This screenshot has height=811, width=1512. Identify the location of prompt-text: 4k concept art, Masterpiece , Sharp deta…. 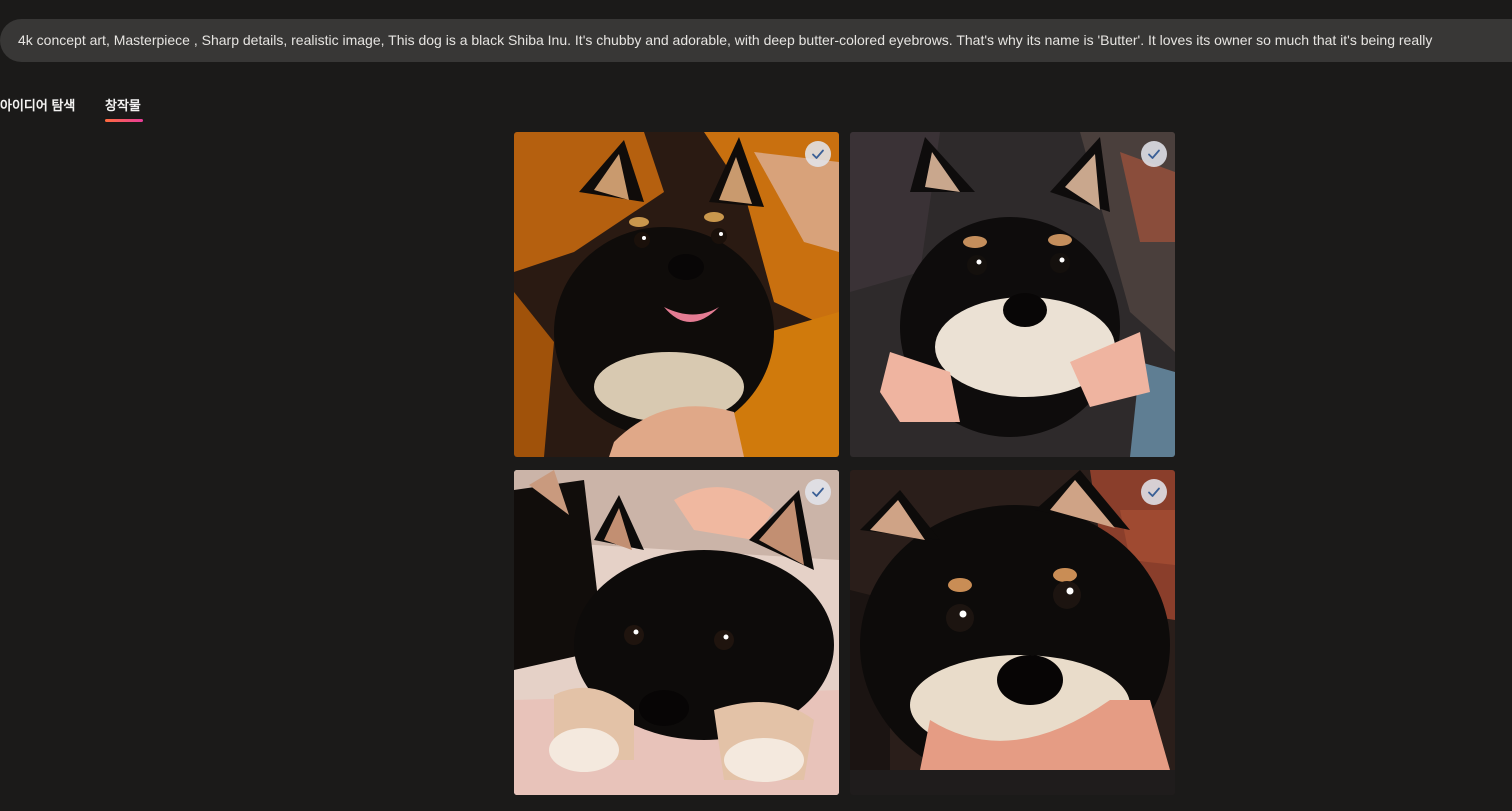
(749, 40).